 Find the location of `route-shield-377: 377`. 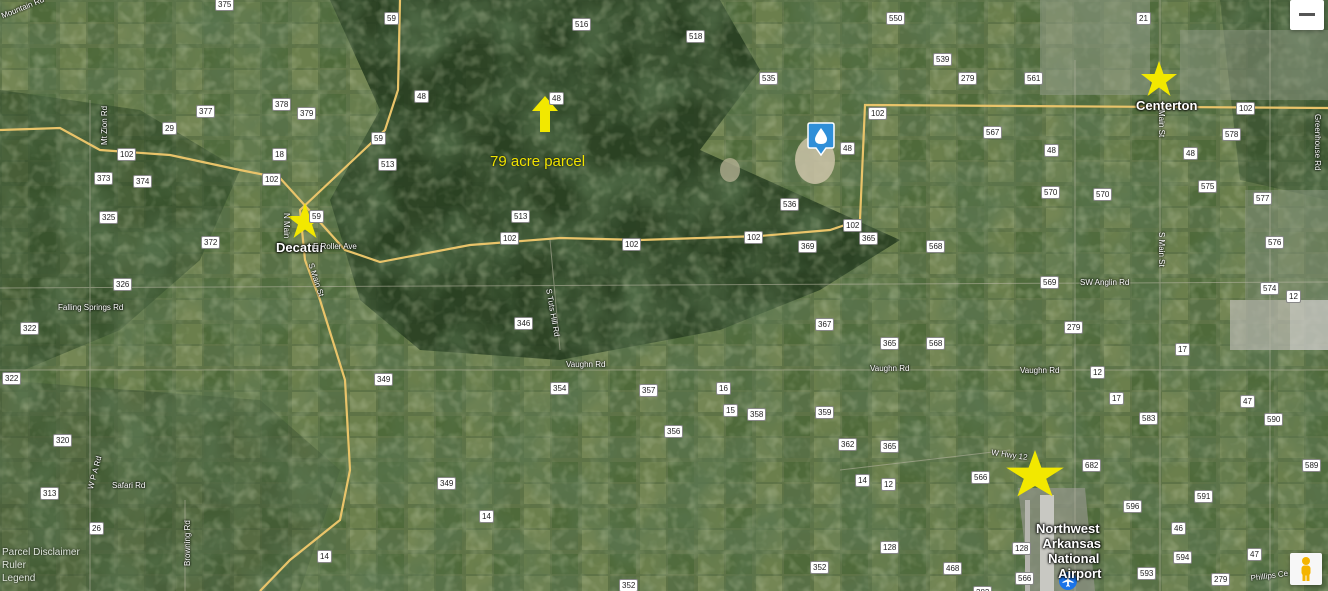

route-shield-377: 377 is located at coordinates (206, 111).